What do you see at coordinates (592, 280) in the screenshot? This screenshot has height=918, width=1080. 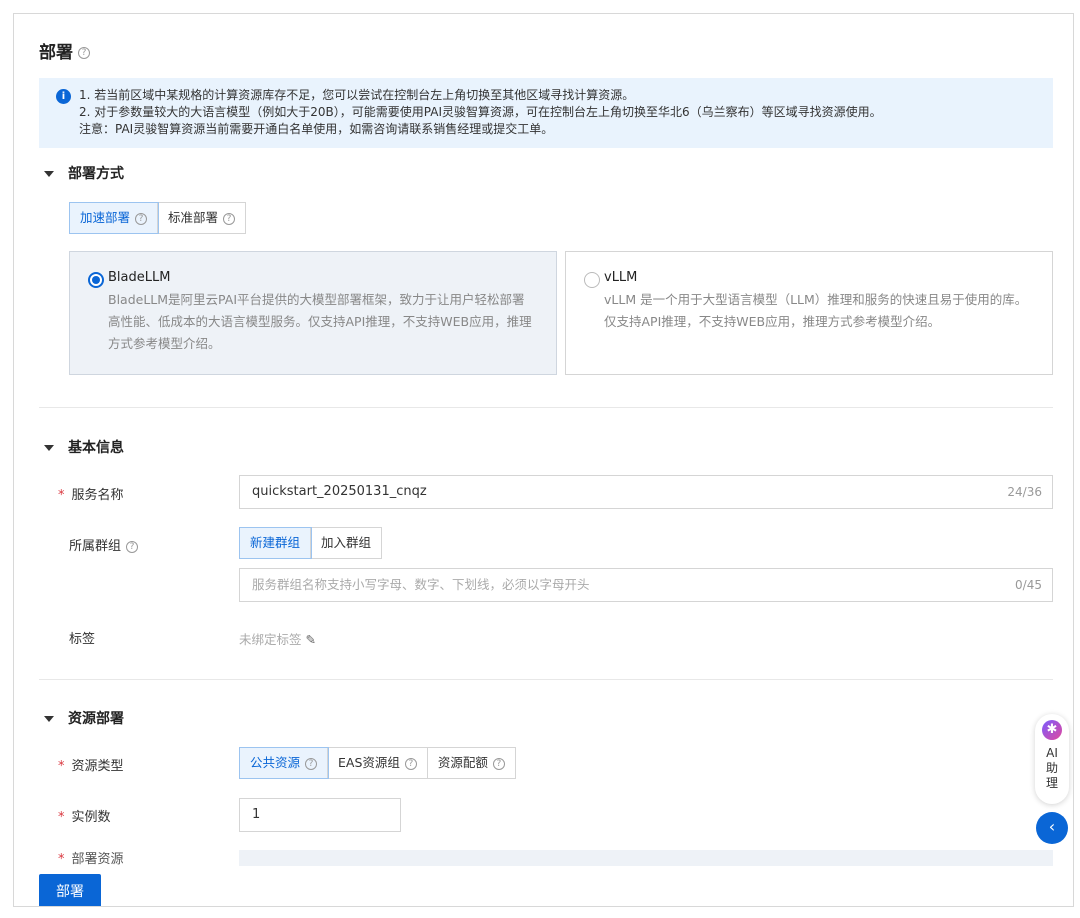 I see `radio` at bounding box center [592, 280].